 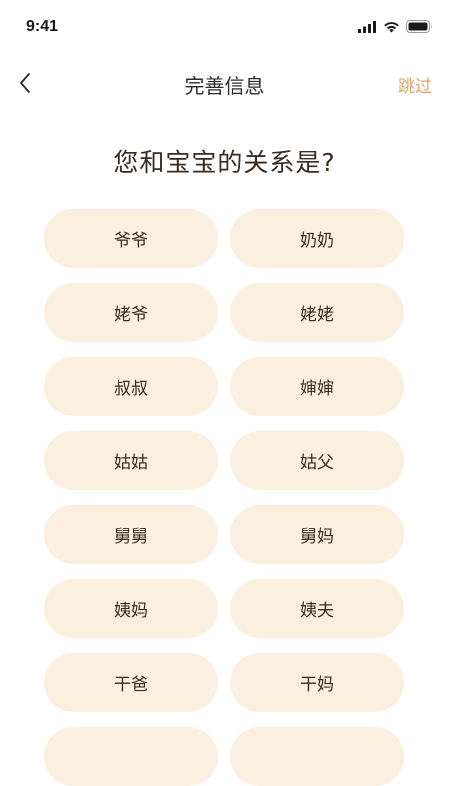 I want to click on relationship-question: 您和宝宝的关系是?, so click(x=224, y=162).